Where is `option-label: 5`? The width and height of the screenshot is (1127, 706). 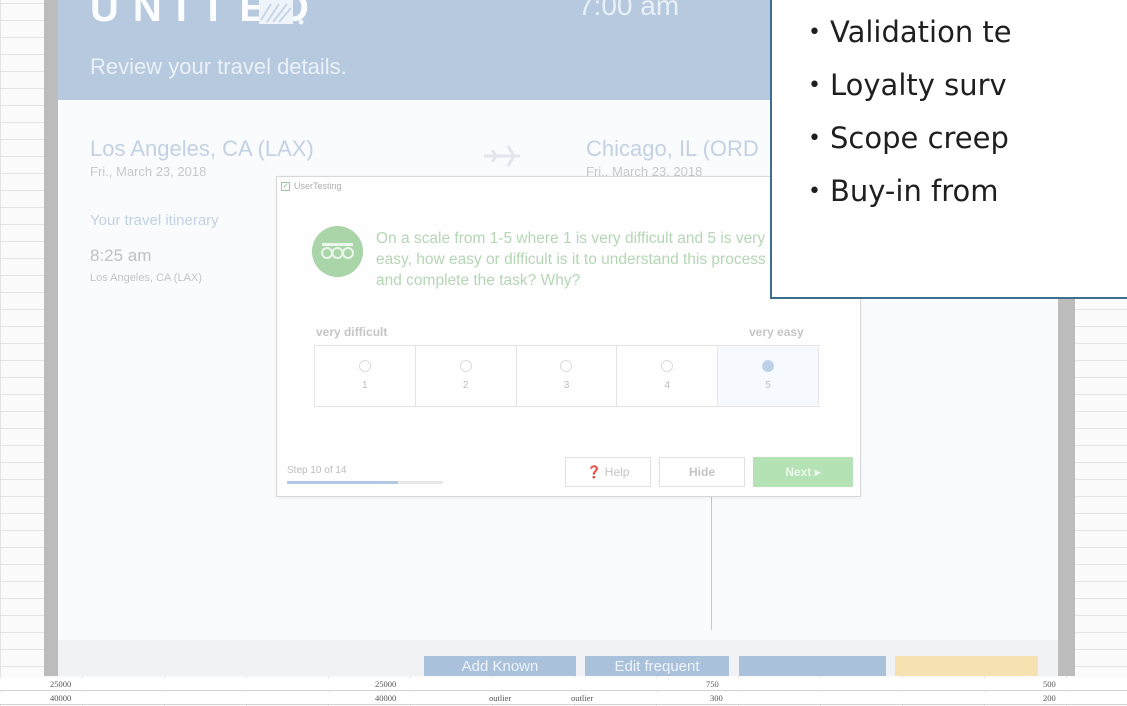 option-label: 5 is located at coordinates (768, 385).